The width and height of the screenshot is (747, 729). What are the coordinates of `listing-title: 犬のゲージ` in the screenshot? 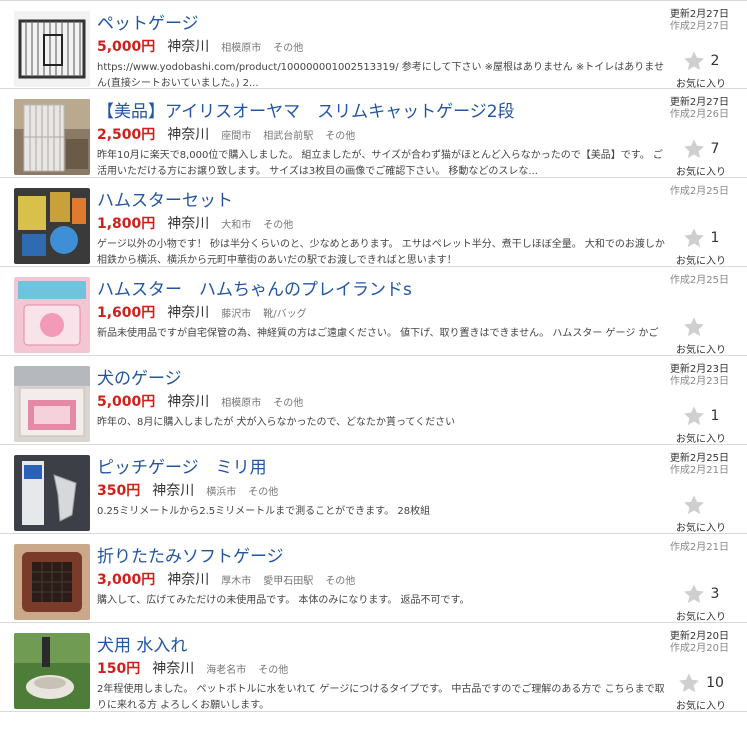 It's located at (139, 376).